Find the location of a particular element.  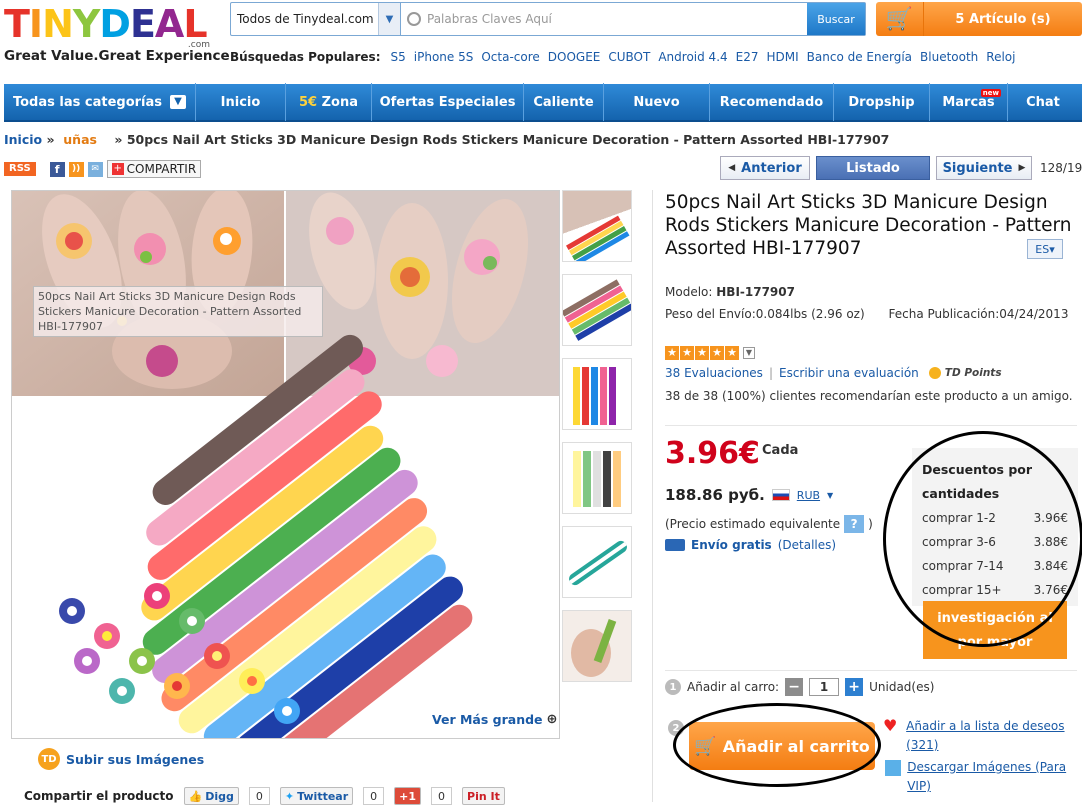

nav-dropship: Dropship is located at coordinates (882, 102).